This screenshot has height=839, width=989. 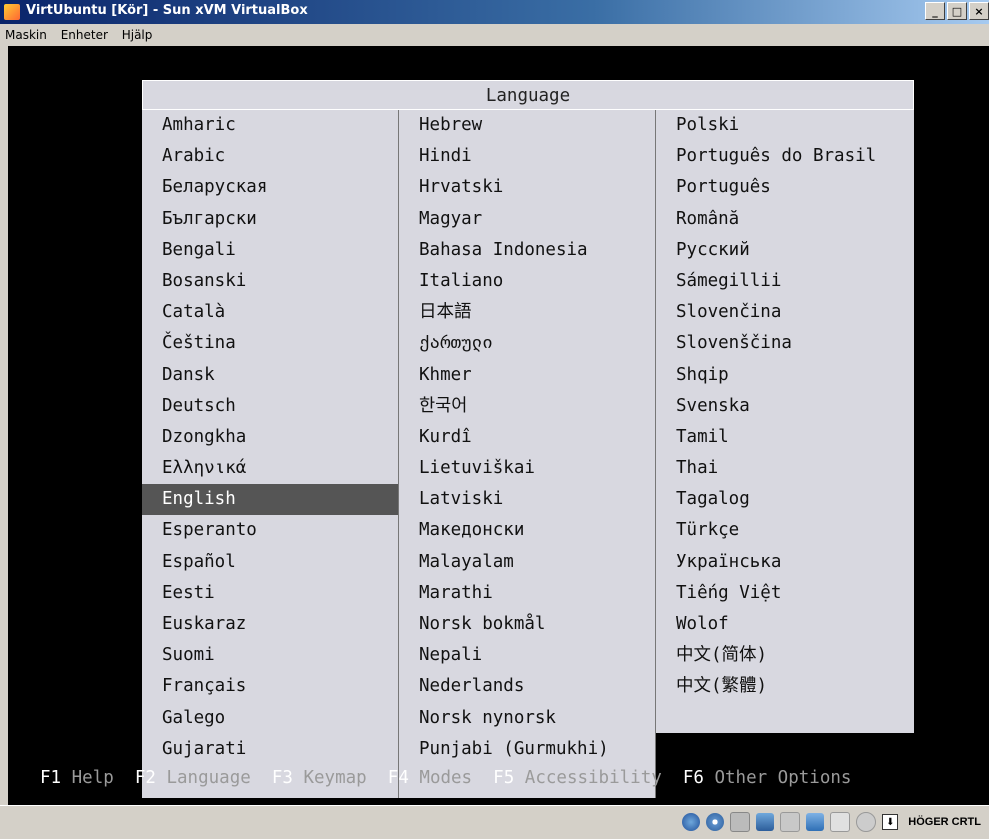 What do you see at coordinates (494, 35) in the screenshot?
I see `menubar: Maskin Enheter Hjälp` at bounding box center [494, 35].